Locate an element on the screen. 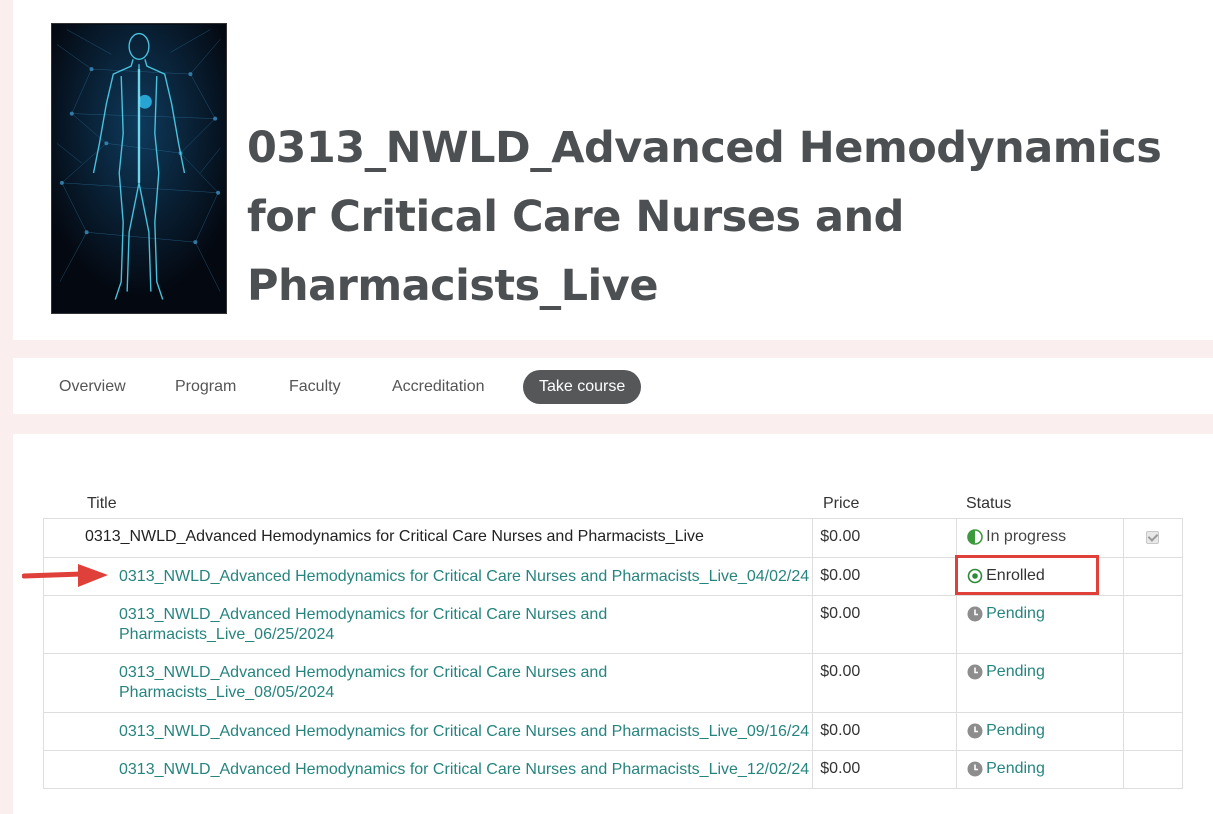 This screenshot has width=1213, height=814. column-header-title: Title is located at coordinates (102, 503).